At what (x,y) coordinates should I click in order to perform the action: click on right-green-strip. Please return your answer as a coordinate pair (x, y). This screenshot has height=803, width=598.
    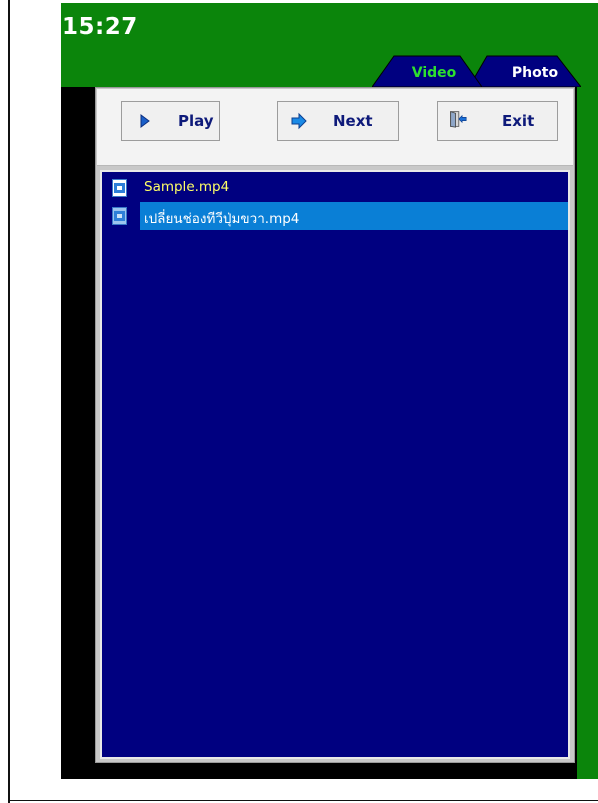
    Looking at the image, I should click on (587, 433).